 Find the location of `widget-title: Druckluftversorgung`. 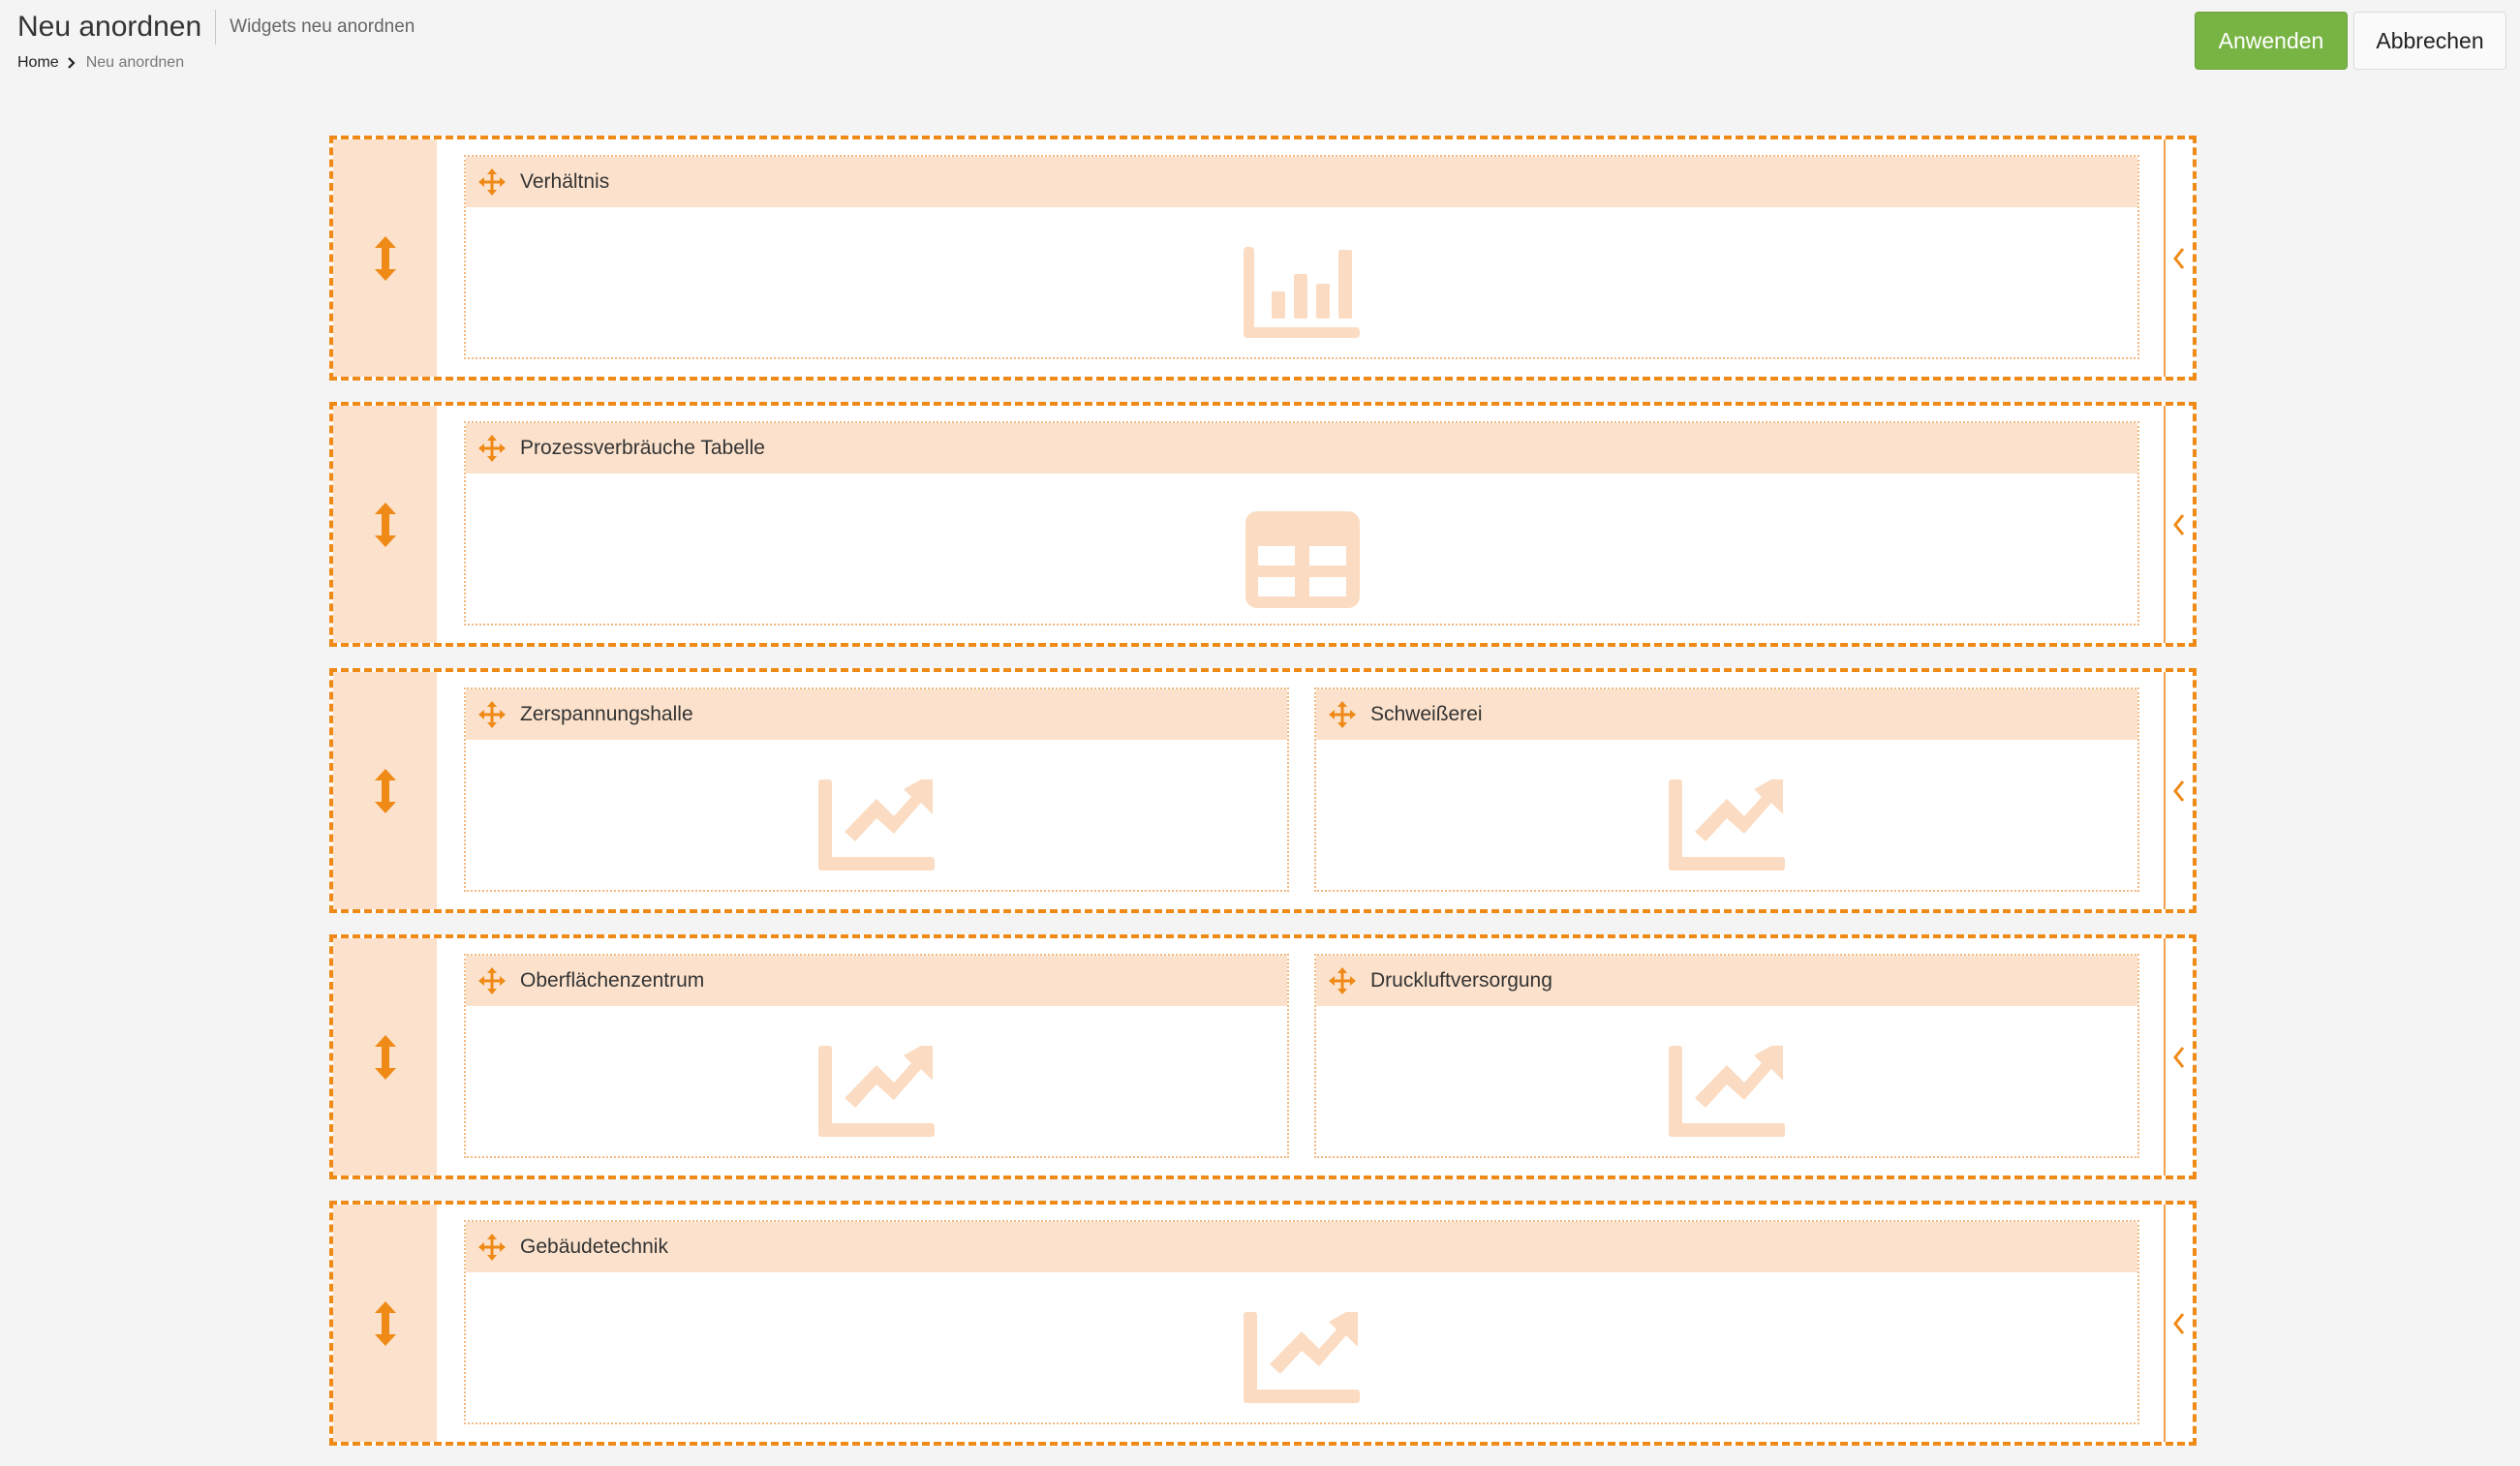

widget-title: Druckluftversorgung is located at coordinates (1461, 980).